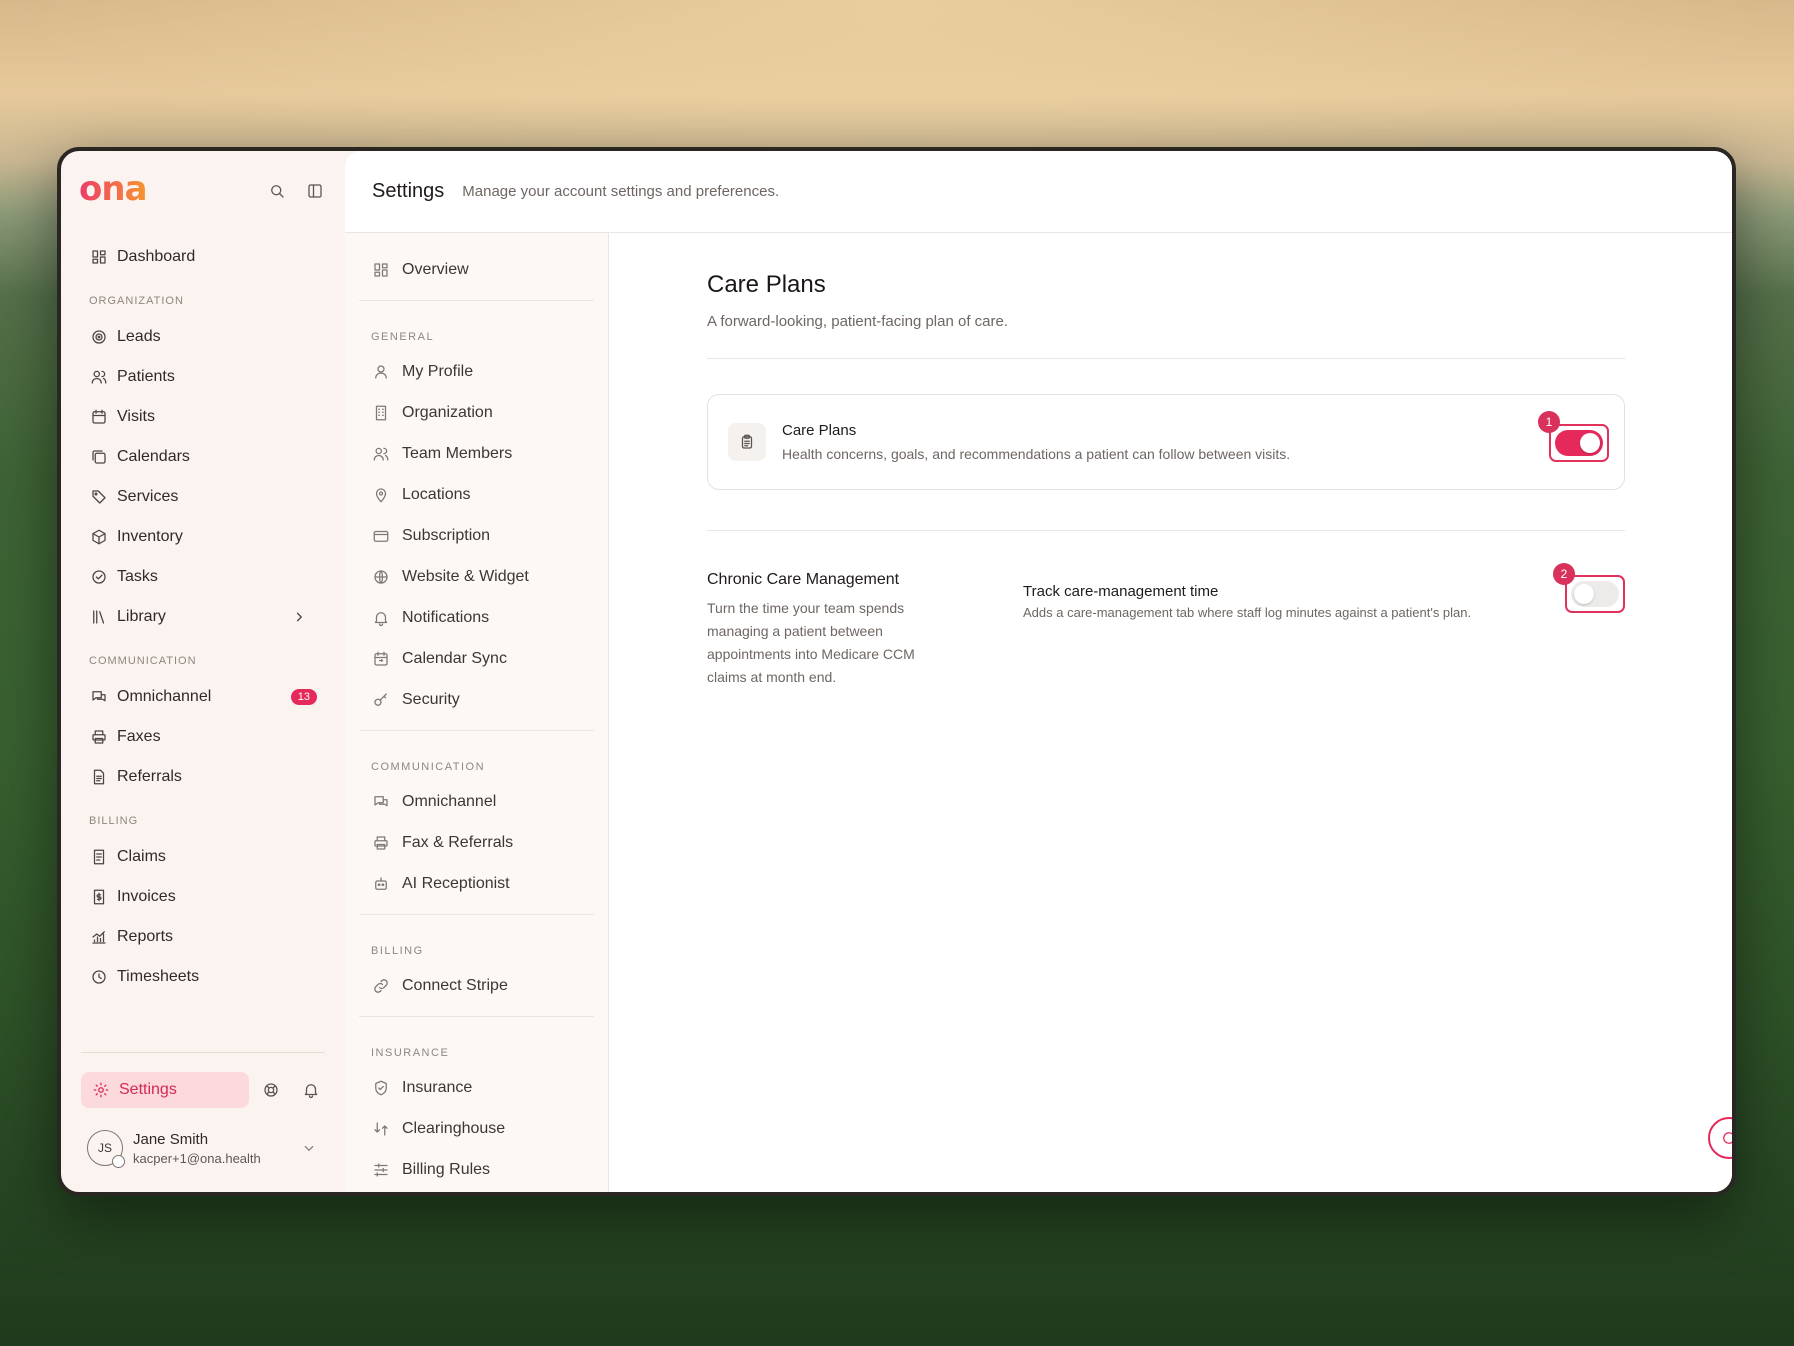 This screenshot has height=1346, width=1794. What do you see at coordinates (156, 256) in the screenshot?
I see `sidebar-item-label: Dashboard` at bounding box center [156, 256].